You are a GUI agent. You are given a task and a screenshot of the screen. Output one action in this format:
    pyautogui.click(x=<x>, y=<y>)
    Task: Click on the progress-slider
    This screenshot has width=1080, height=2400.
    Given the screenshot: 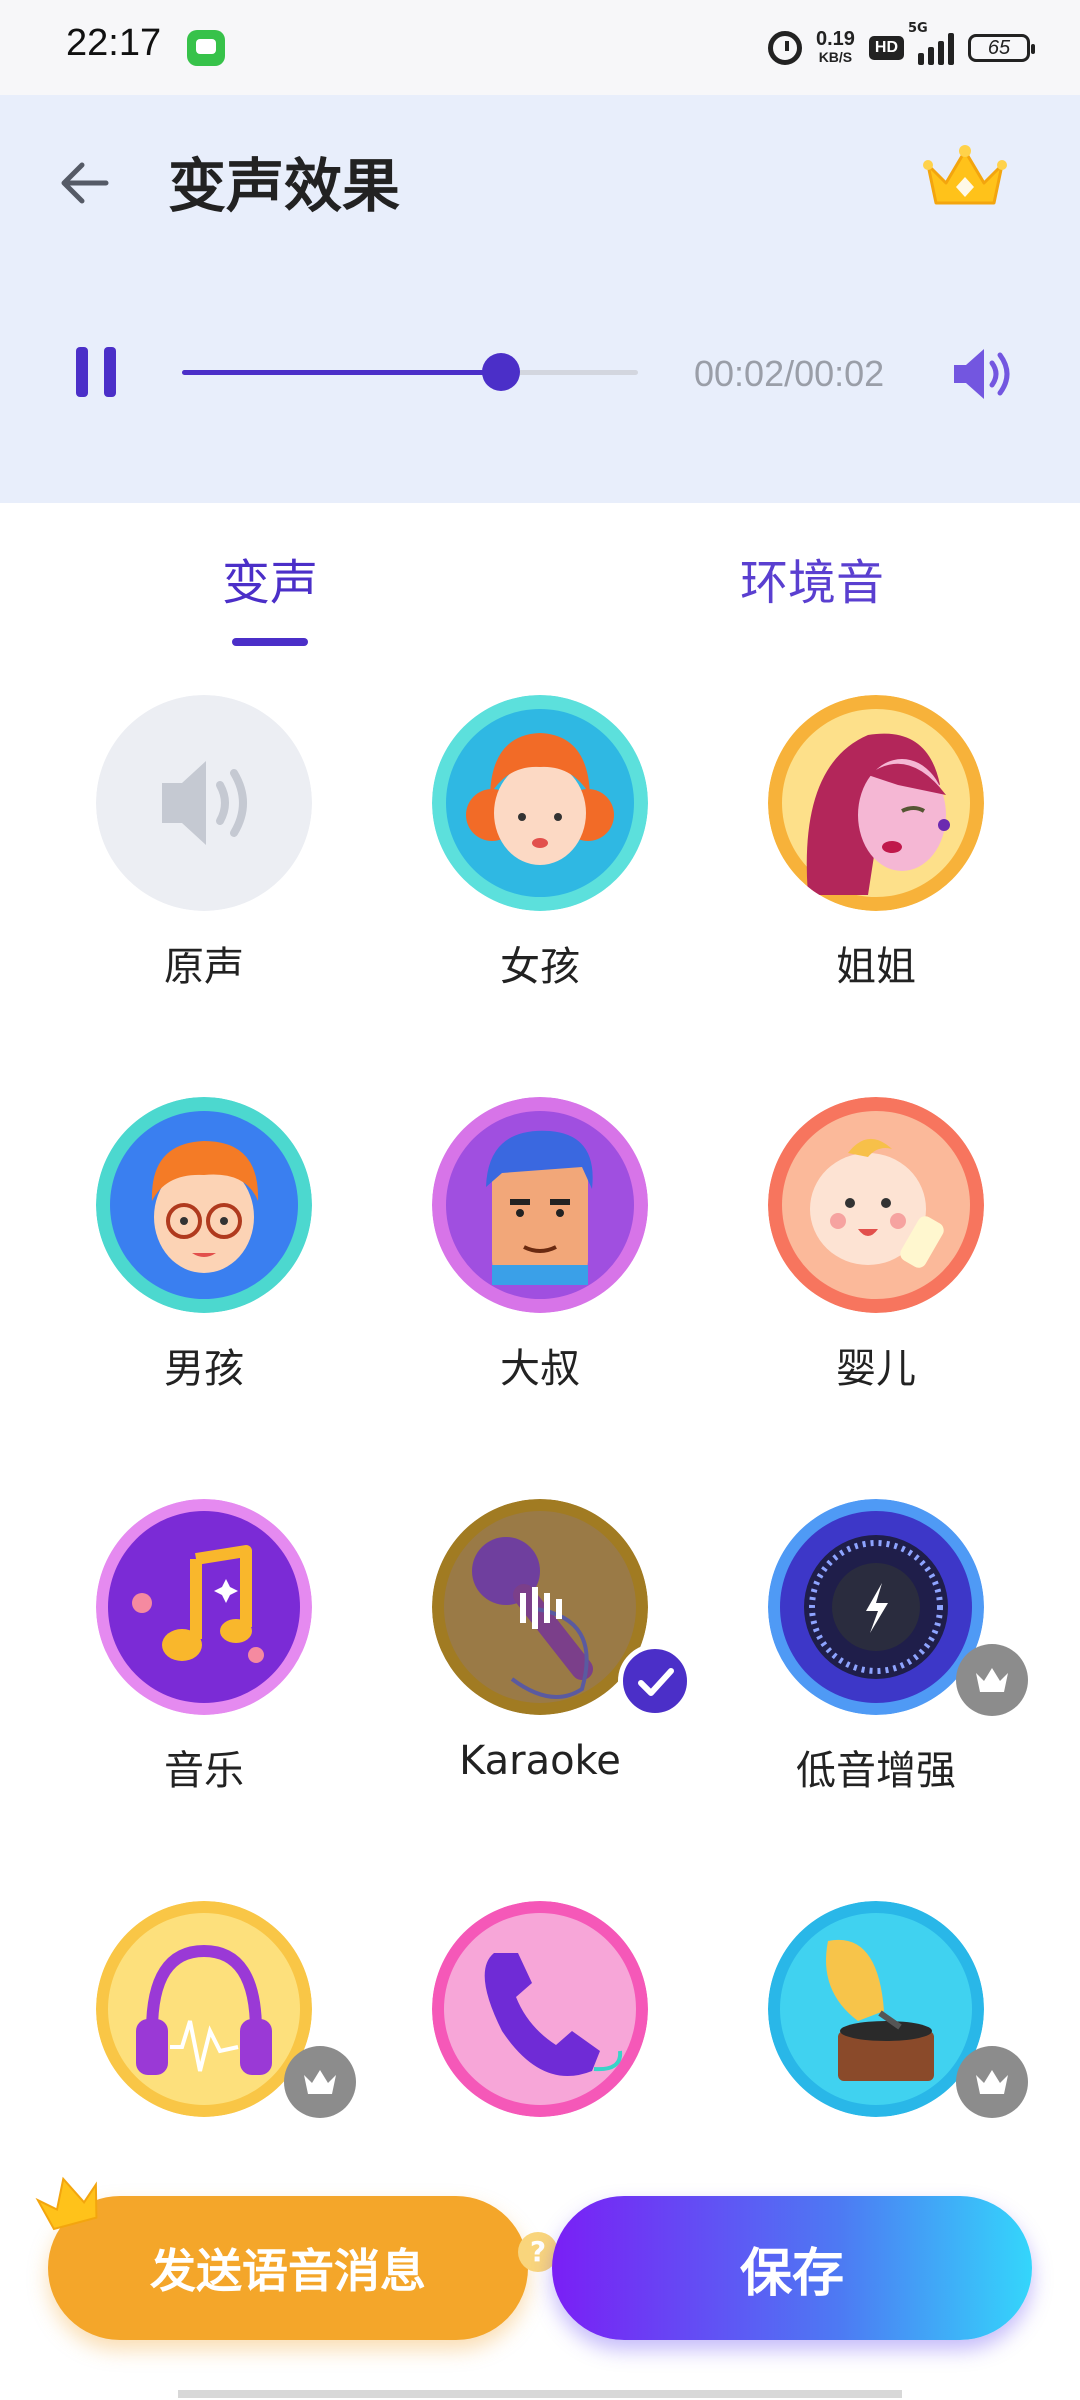 What is the action you would take?
    pyautogui.click(x=410, y=372)
    